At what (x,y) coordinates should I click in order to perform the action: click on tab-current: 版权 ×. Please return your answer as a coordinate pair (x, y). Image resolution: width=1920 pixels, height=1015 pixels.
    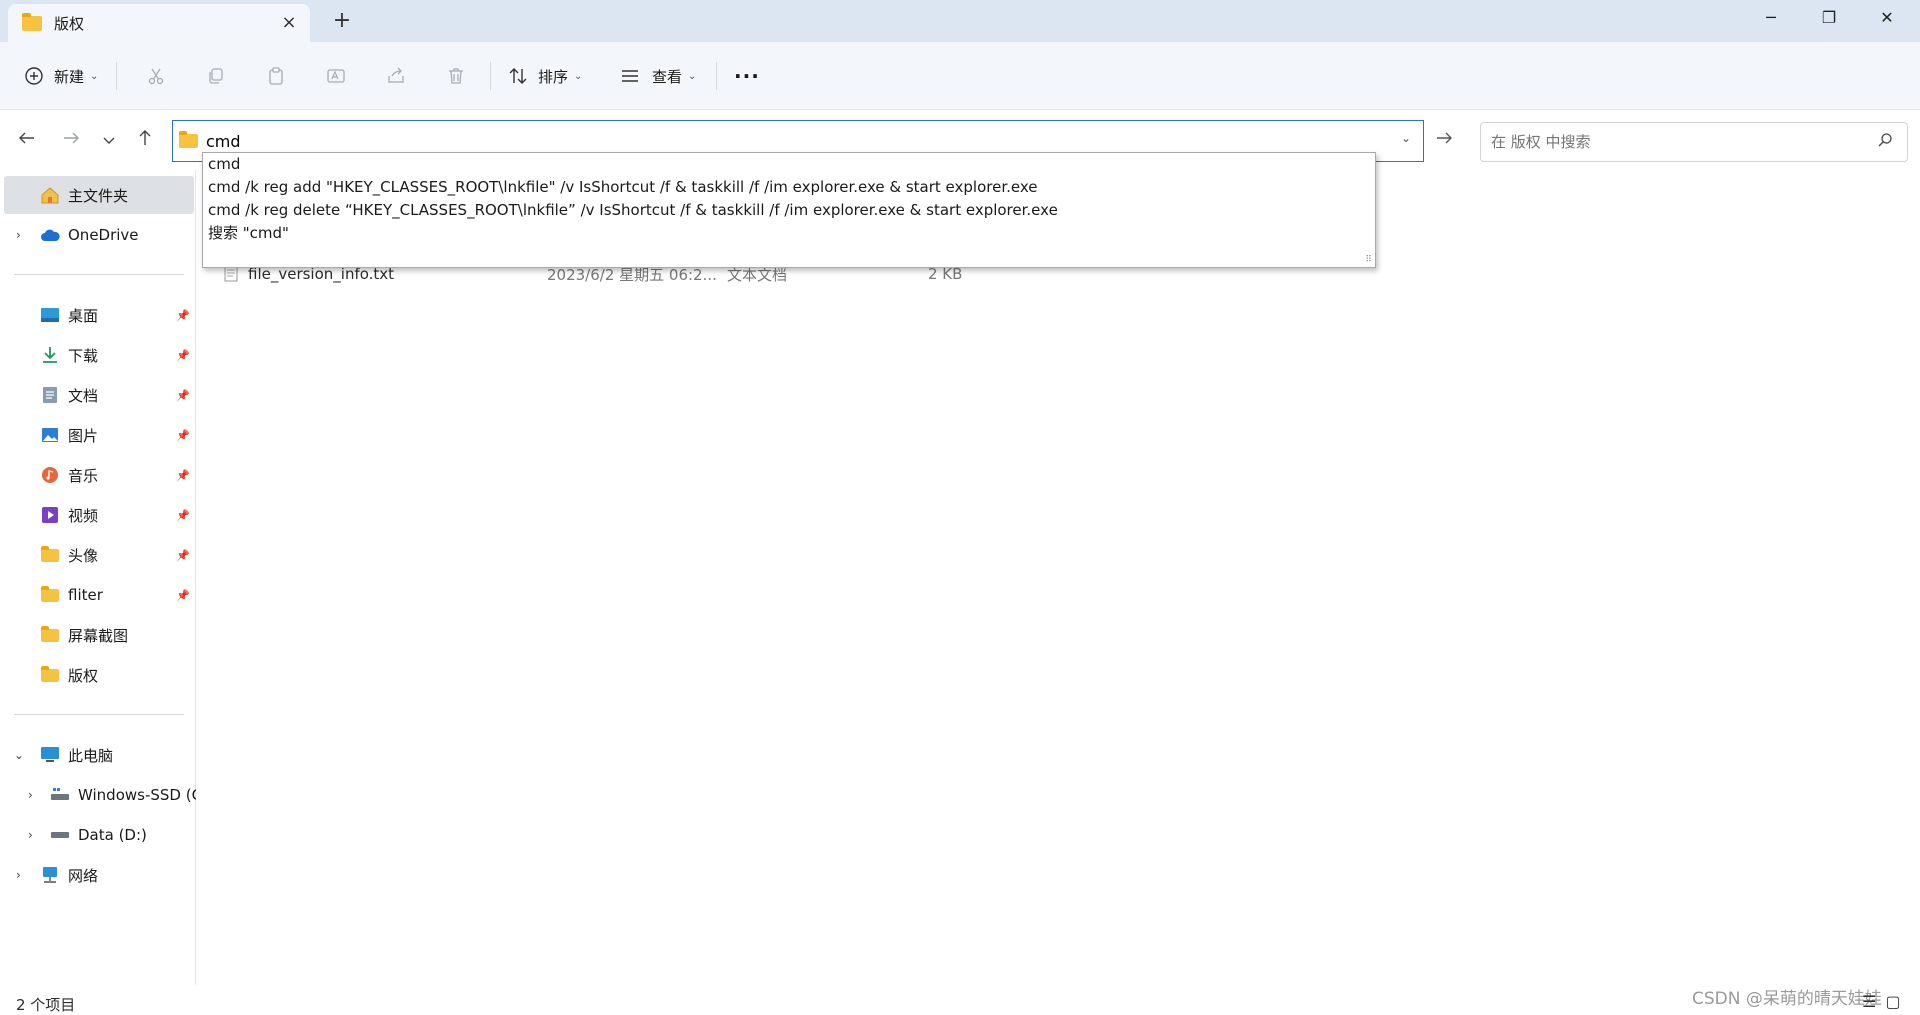
    Looking at the image, I should click on (159, 23).